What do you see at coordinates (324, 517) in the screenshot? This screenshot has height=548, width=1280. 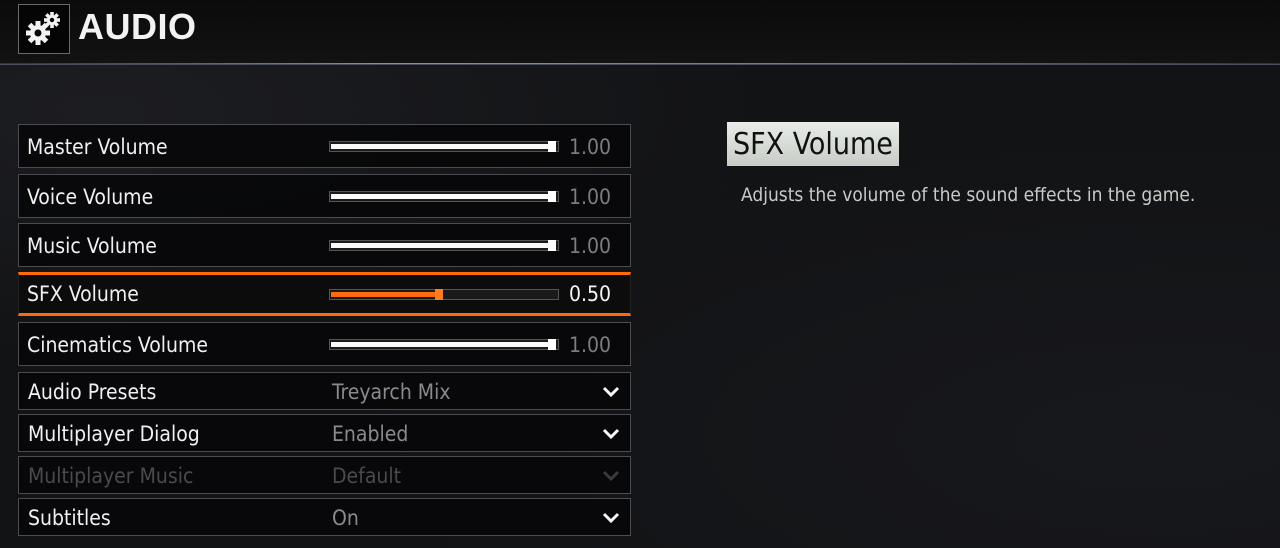 I see `dropdown-row-subtitles: Subtitles On` at bounding box center [324, 517].